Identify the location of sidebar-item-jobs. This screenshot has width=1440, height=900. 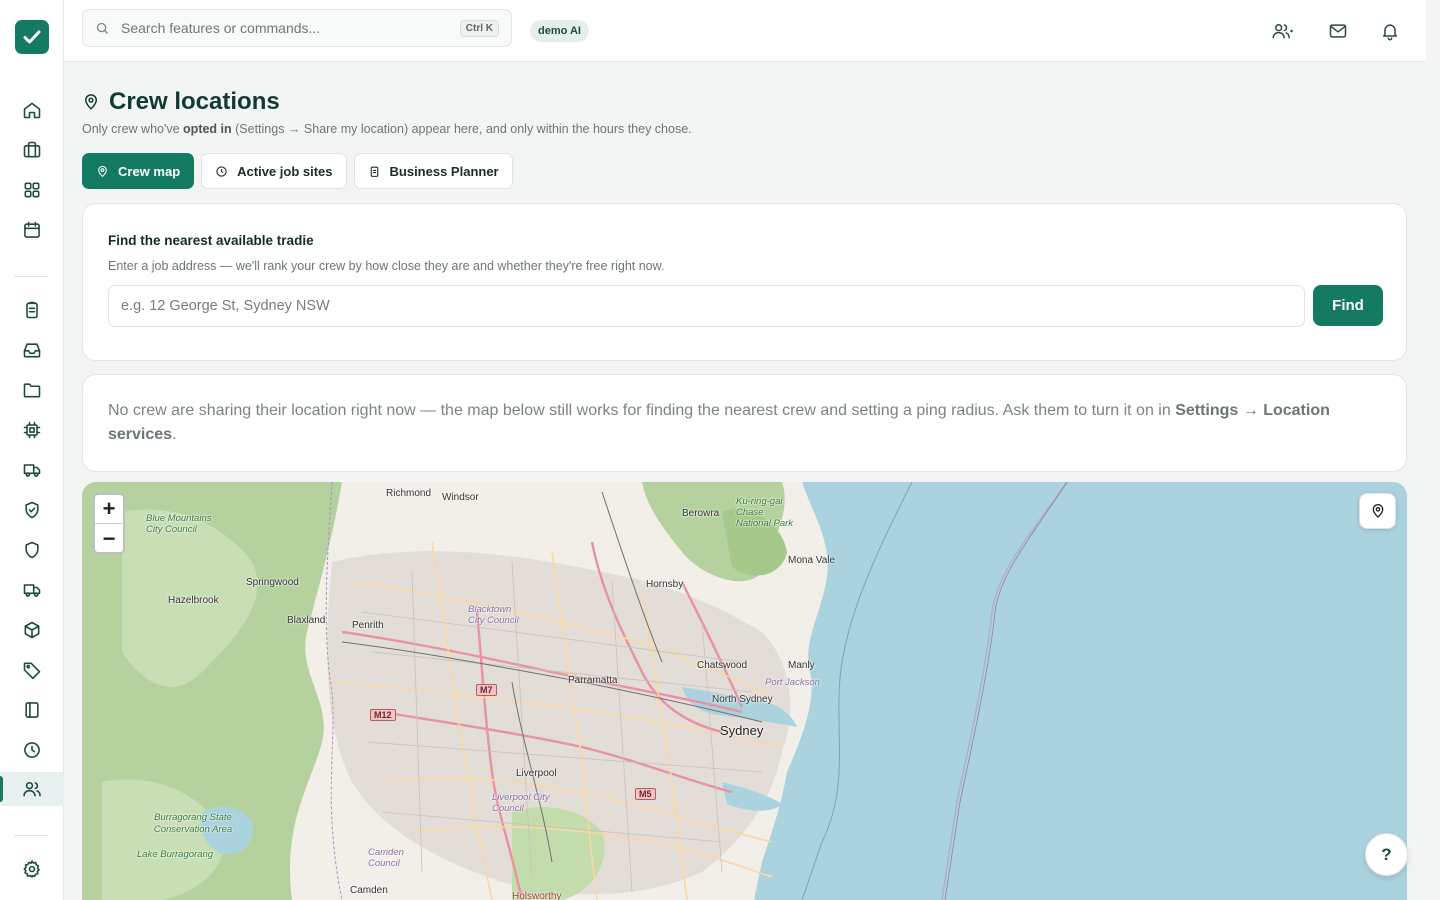
(32, 150).